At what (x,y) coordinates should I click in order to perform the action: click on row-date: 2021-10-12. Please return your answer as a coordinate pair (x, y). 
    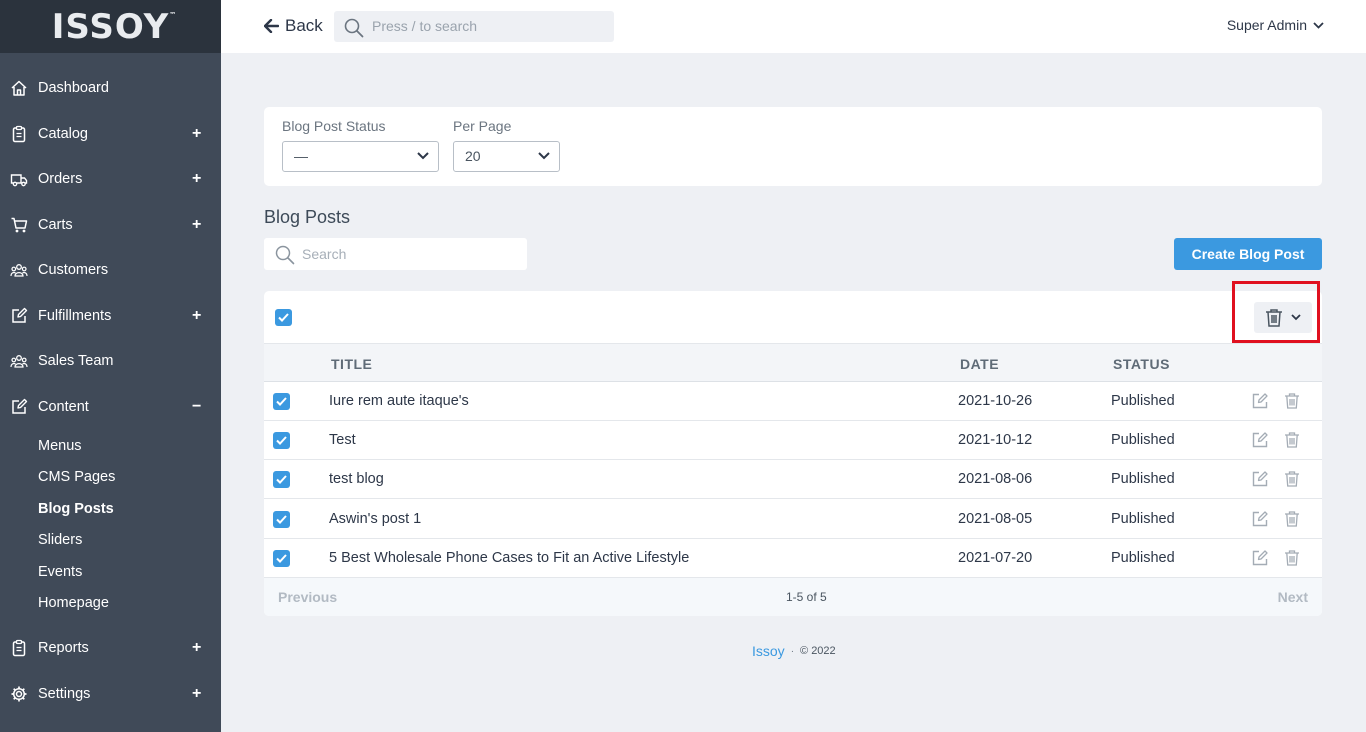
    Looking at the image, I should click on (995, 440).